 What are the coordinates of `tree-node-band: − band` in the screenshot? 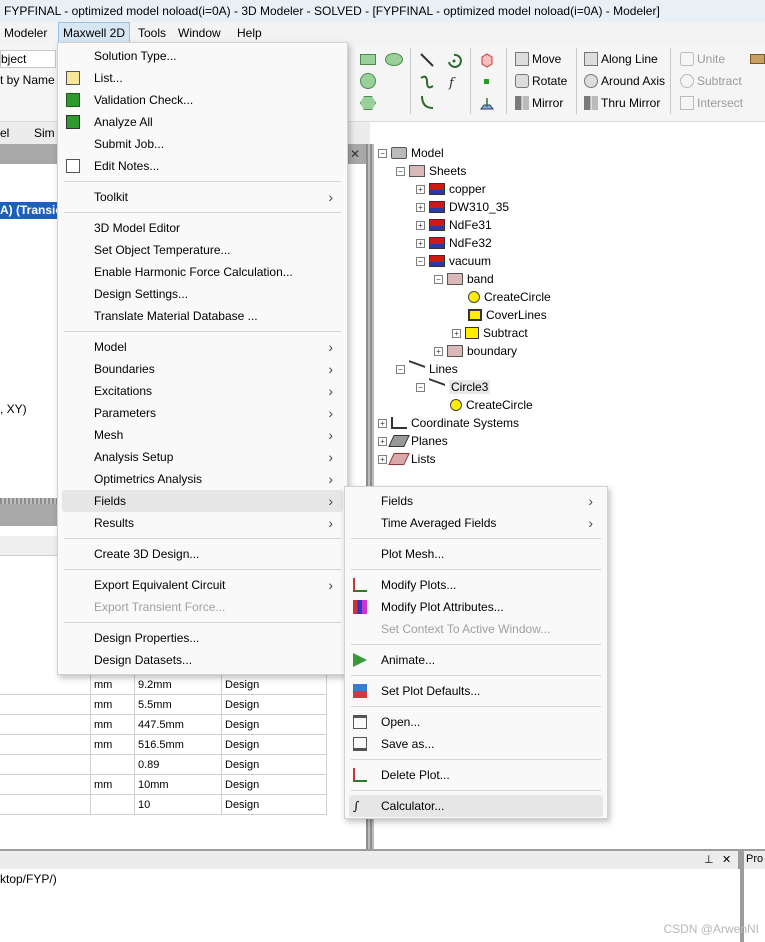 It's located at (464, 279).